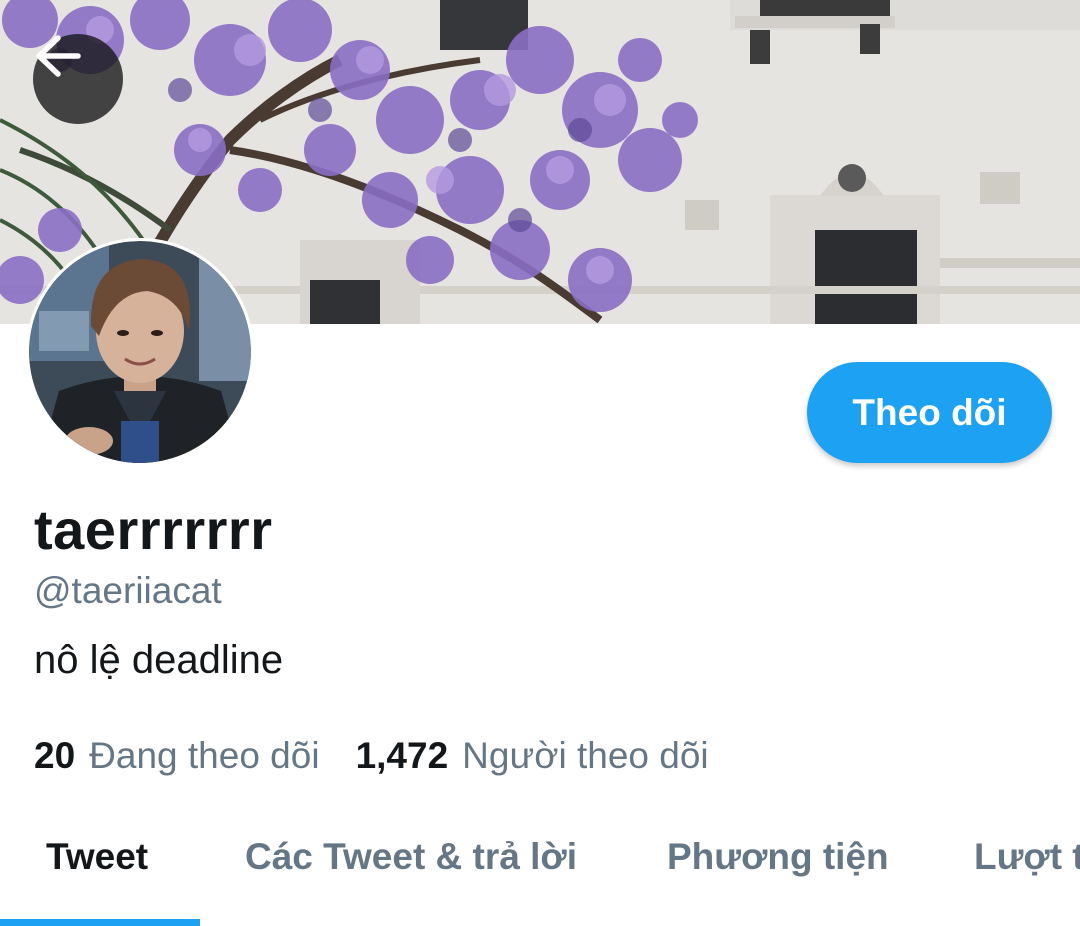 The image size is (1080, 926). I want to click on follow-stats: 20 Đang theo dõi 1,472 Người theo dõi, so click(371, 756).